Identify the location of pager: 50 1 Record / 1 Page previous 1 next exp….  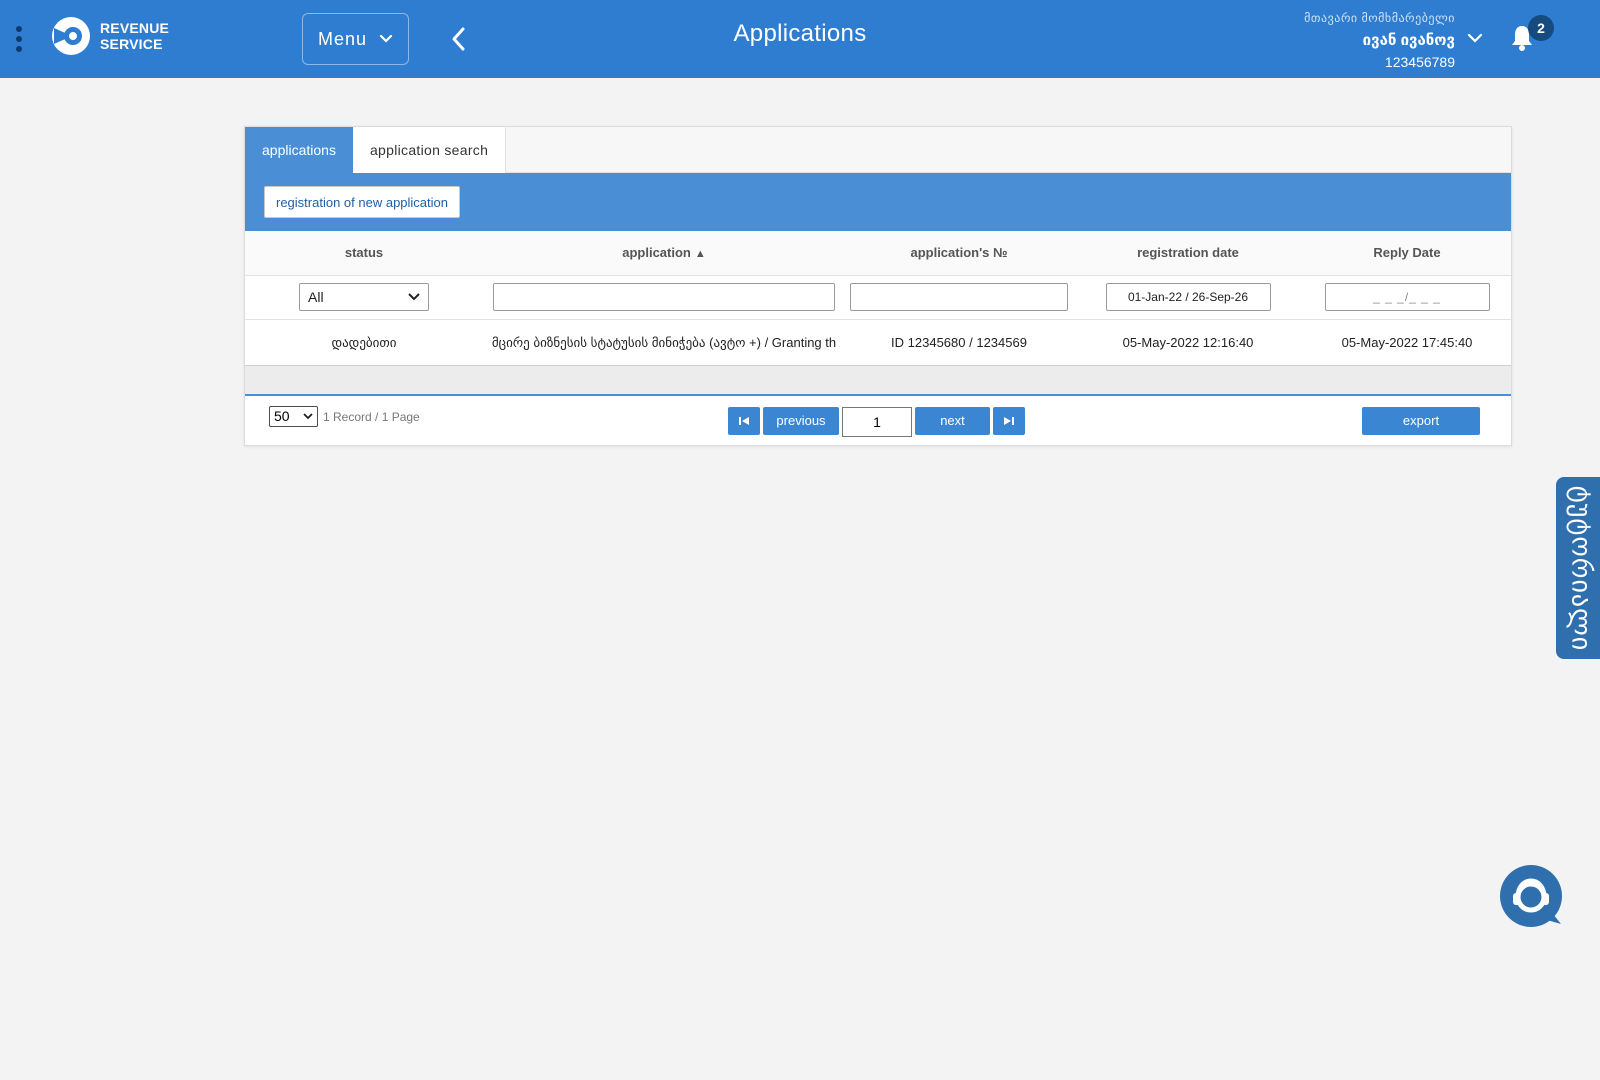
(878, 421).